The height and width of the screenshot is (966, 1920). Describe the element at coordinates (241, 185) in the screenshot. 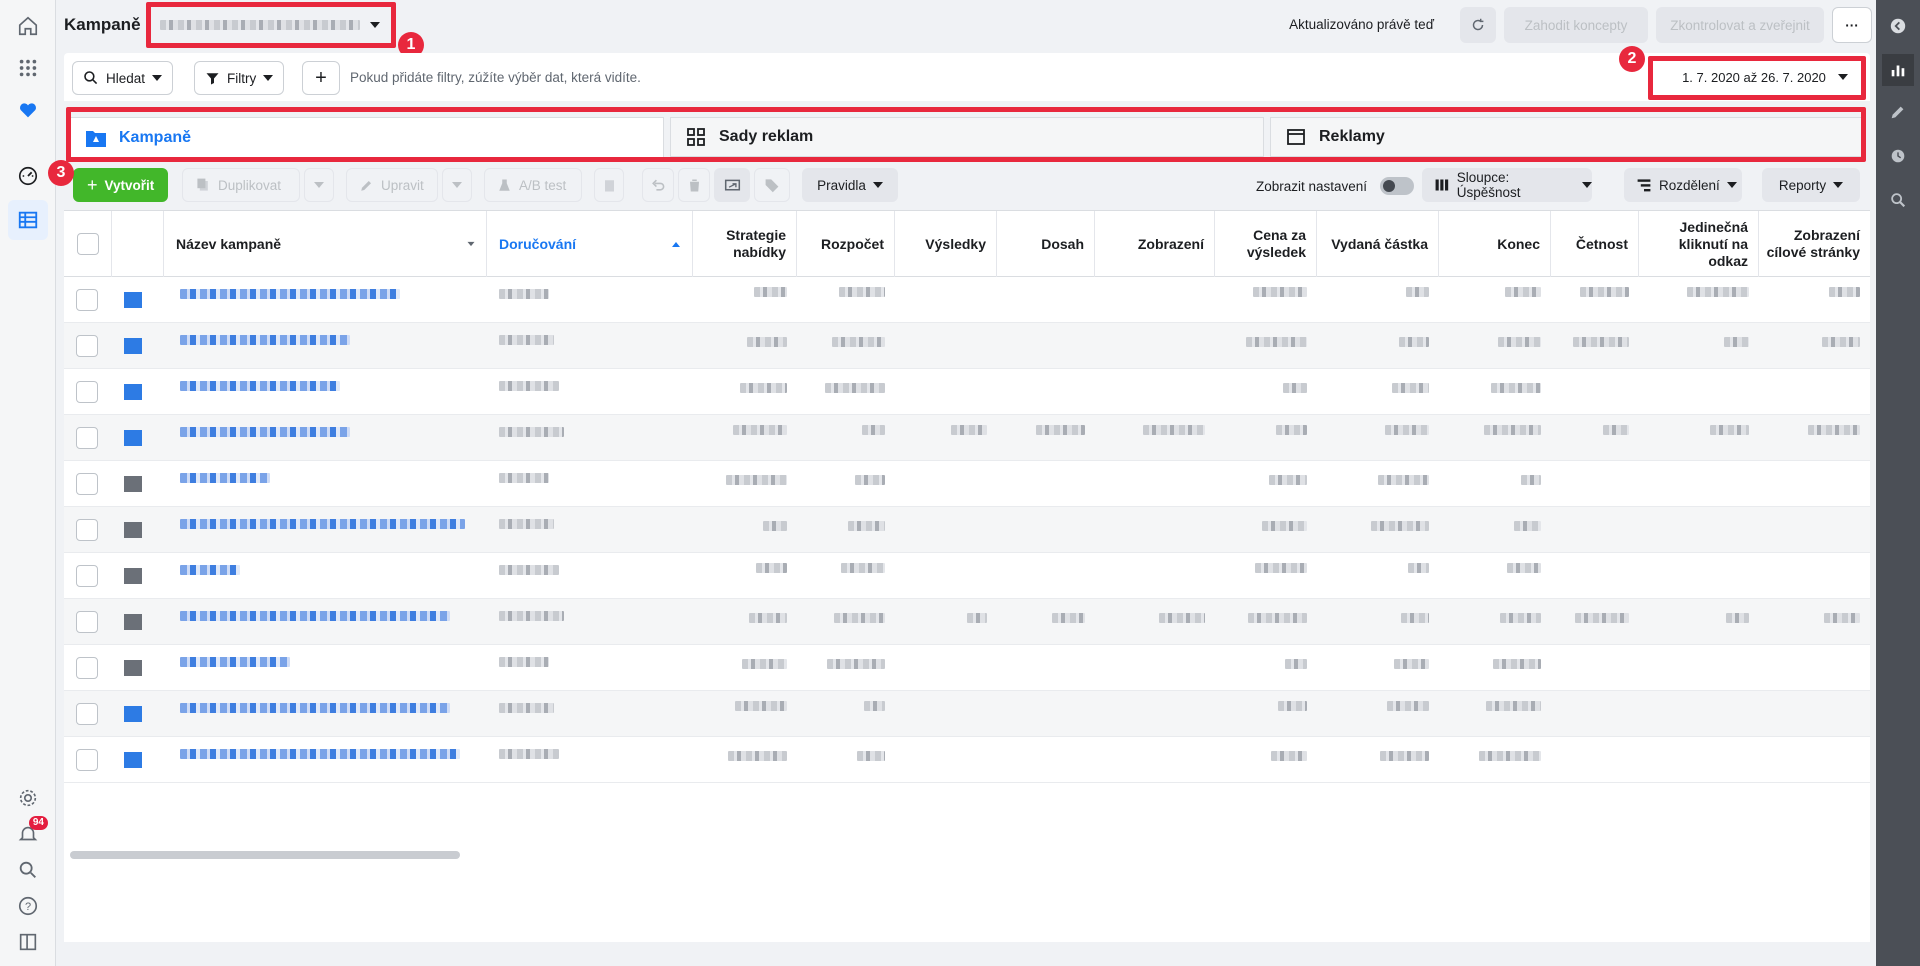

I see `duplicate-button: Duplikovat` at that location.